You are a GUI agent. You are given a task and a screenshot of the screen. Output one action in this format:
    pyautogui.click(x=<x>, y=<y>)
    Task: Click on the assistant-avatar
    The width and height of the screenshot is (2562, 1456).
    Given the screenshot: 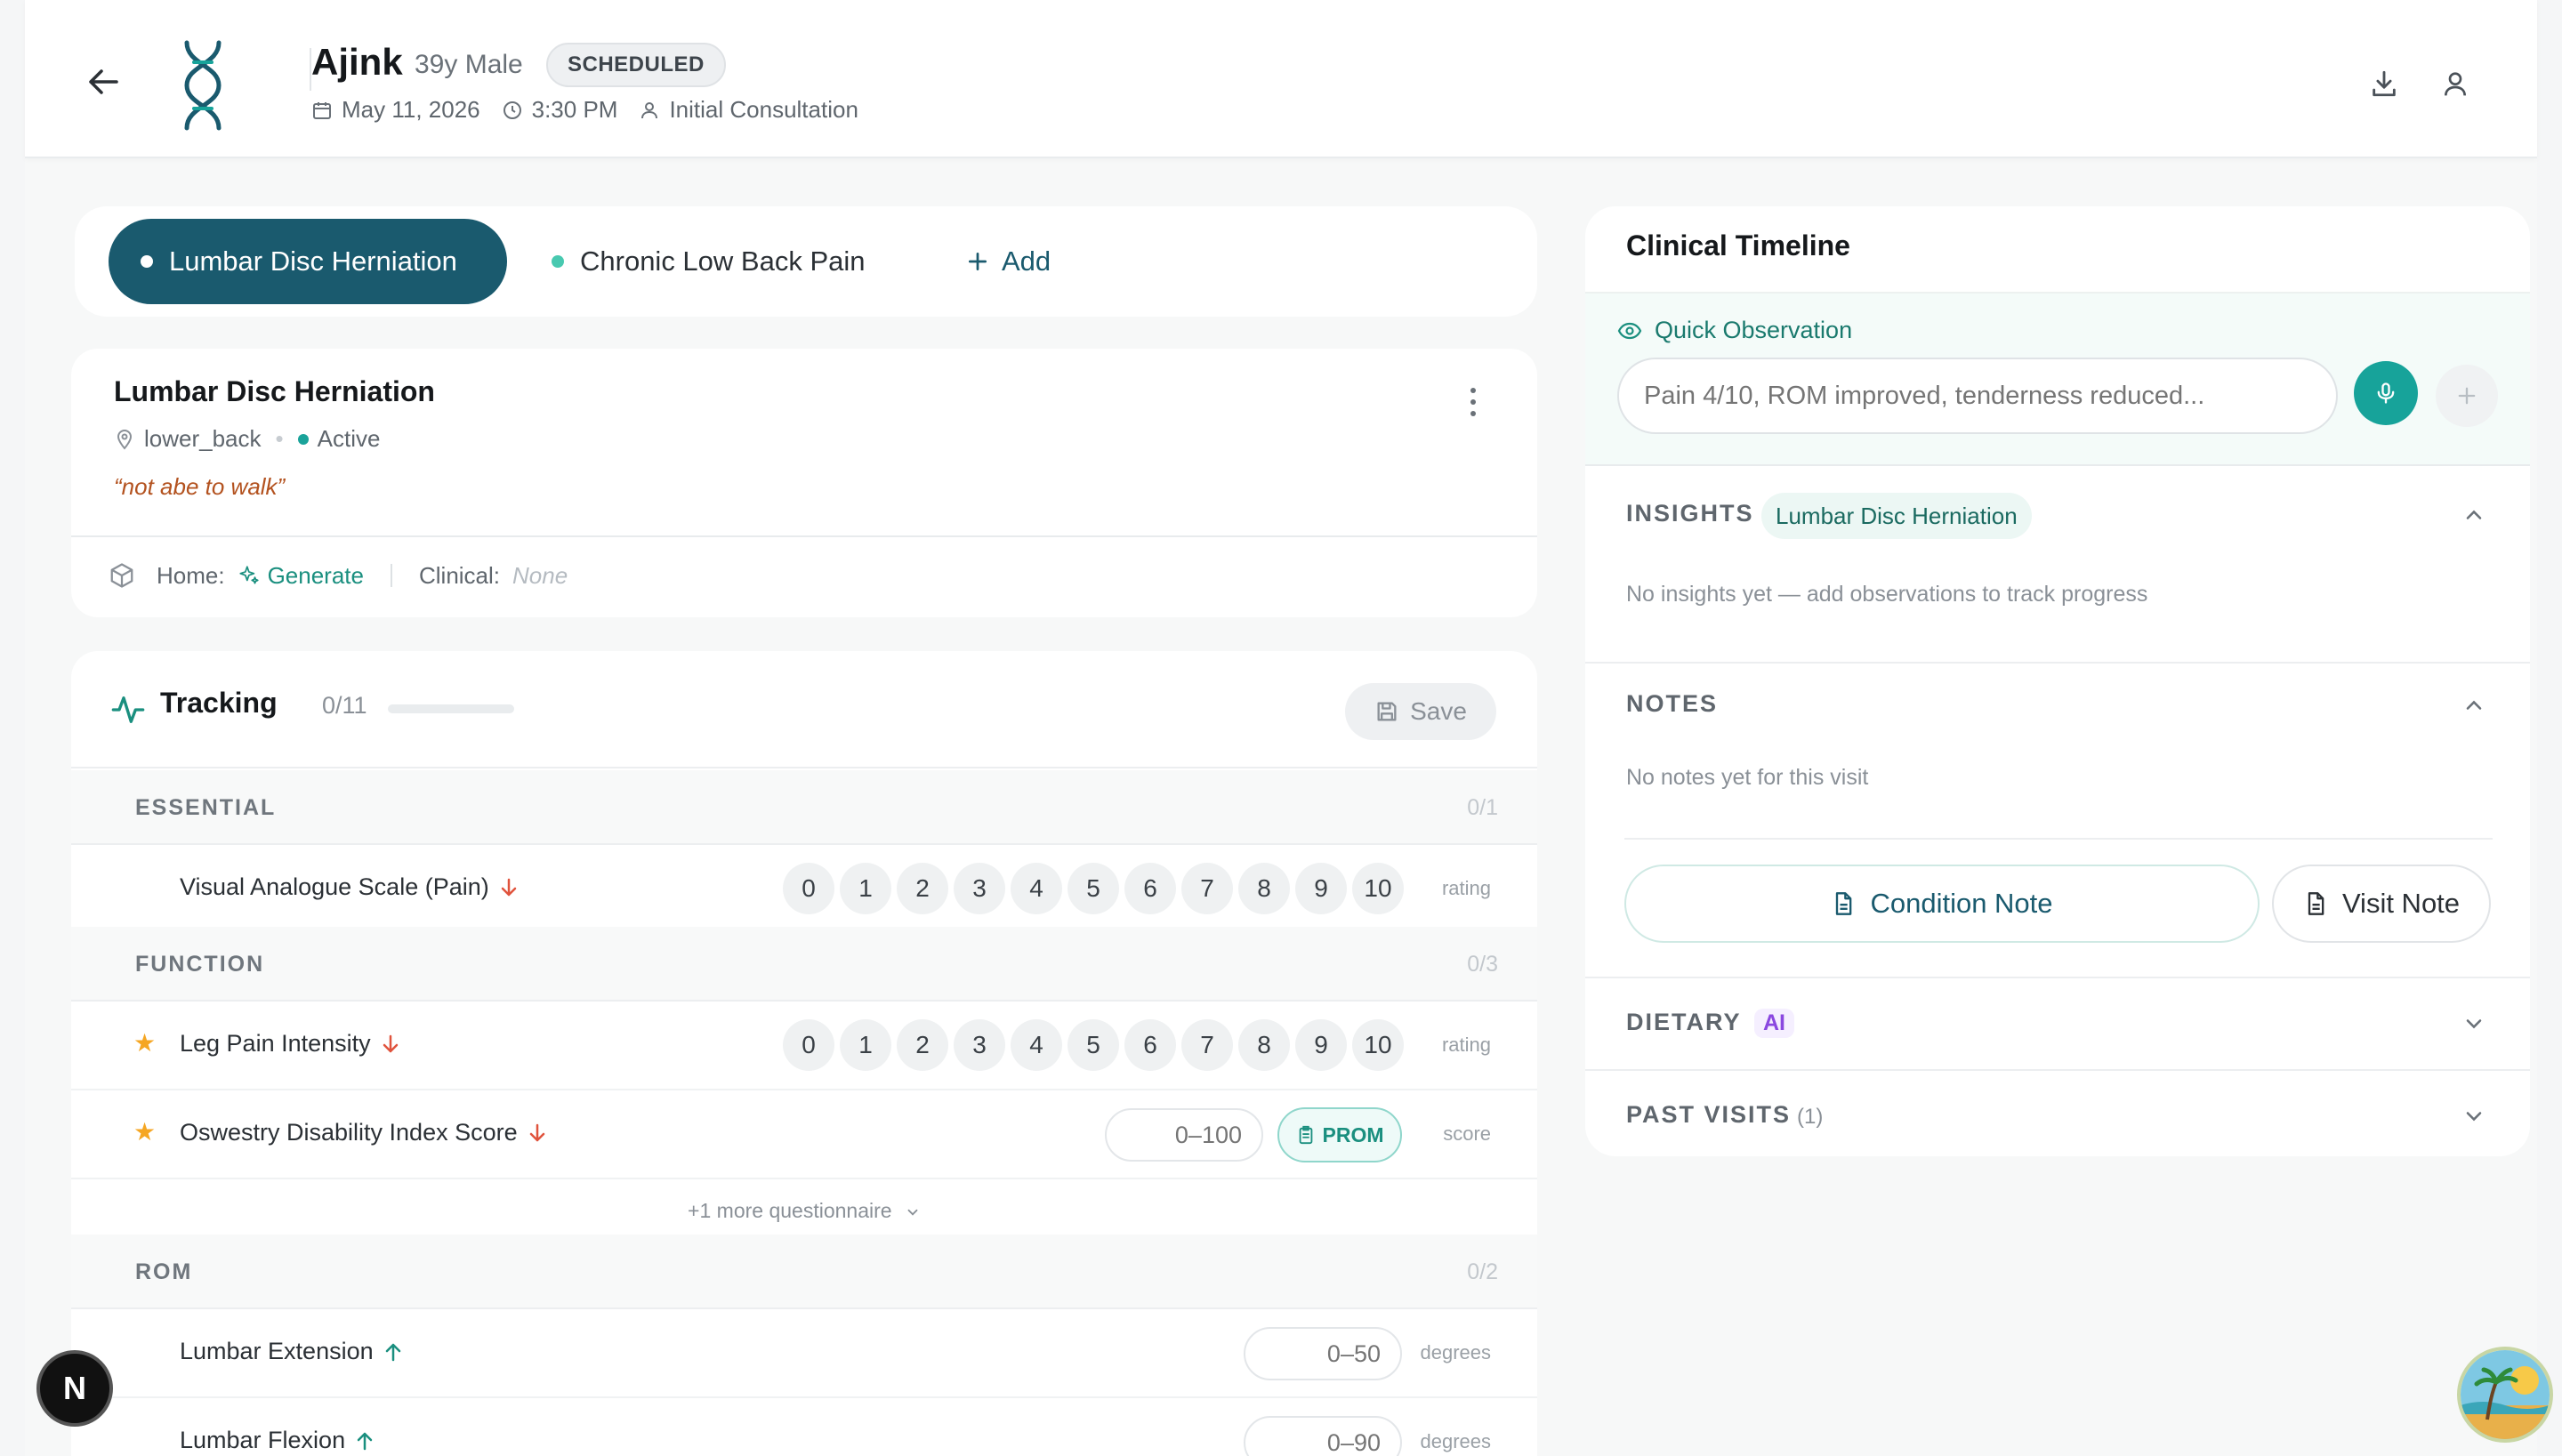 What is the action you would take?
    pyautogui.click(x=2505, y=1395)
    